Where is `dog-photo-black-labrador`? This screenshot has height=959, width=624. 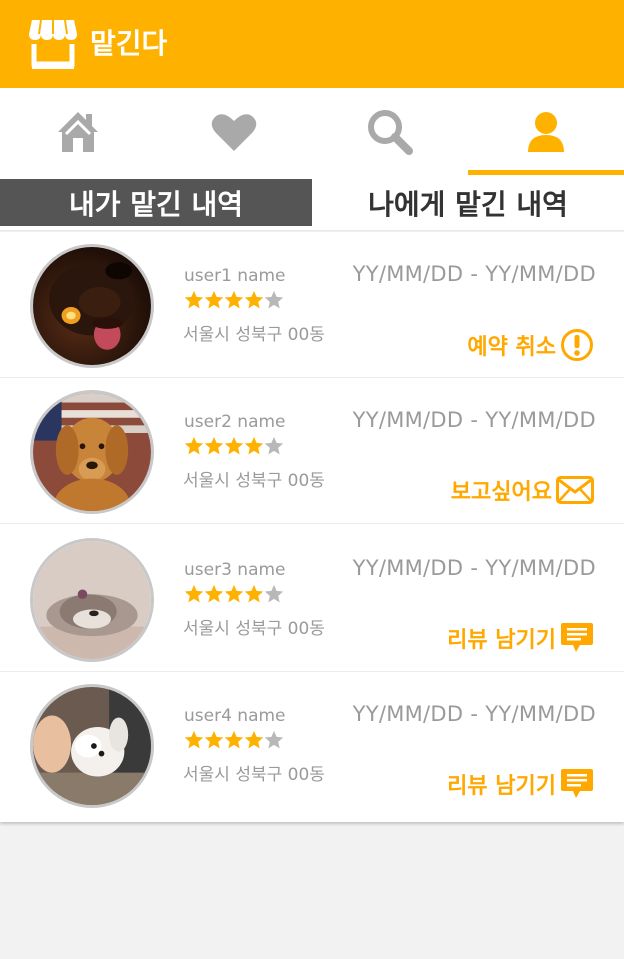
dog-photo-black-labrador is located at coordinates (92, 306).